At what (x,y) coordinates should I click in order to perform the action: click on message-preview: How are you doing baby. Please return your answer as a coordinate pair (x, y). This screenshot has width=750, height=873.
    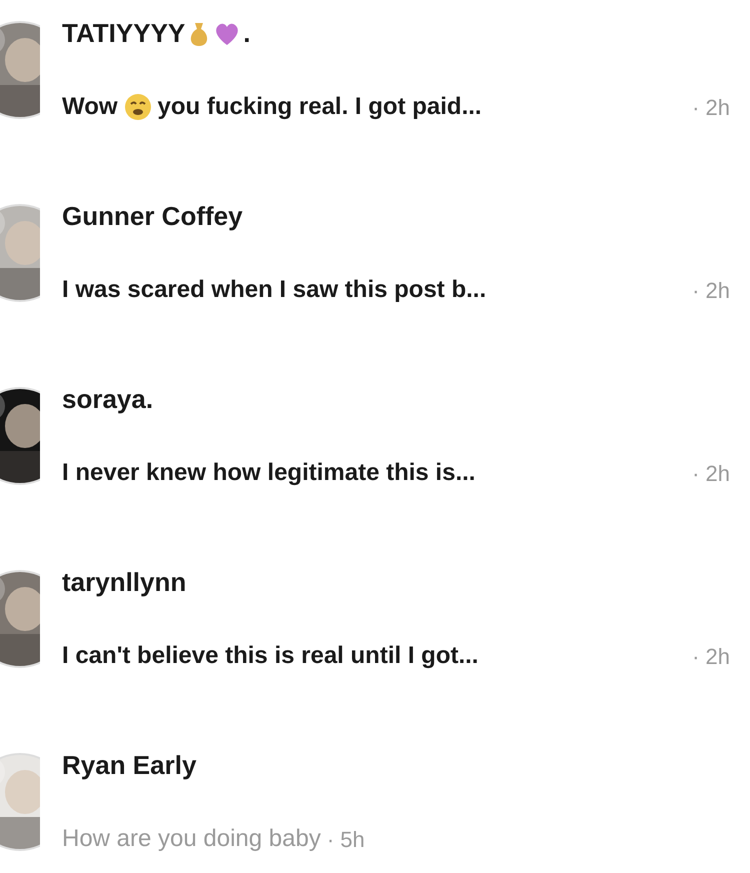
    Looking at the image, I should click on (191, 839).